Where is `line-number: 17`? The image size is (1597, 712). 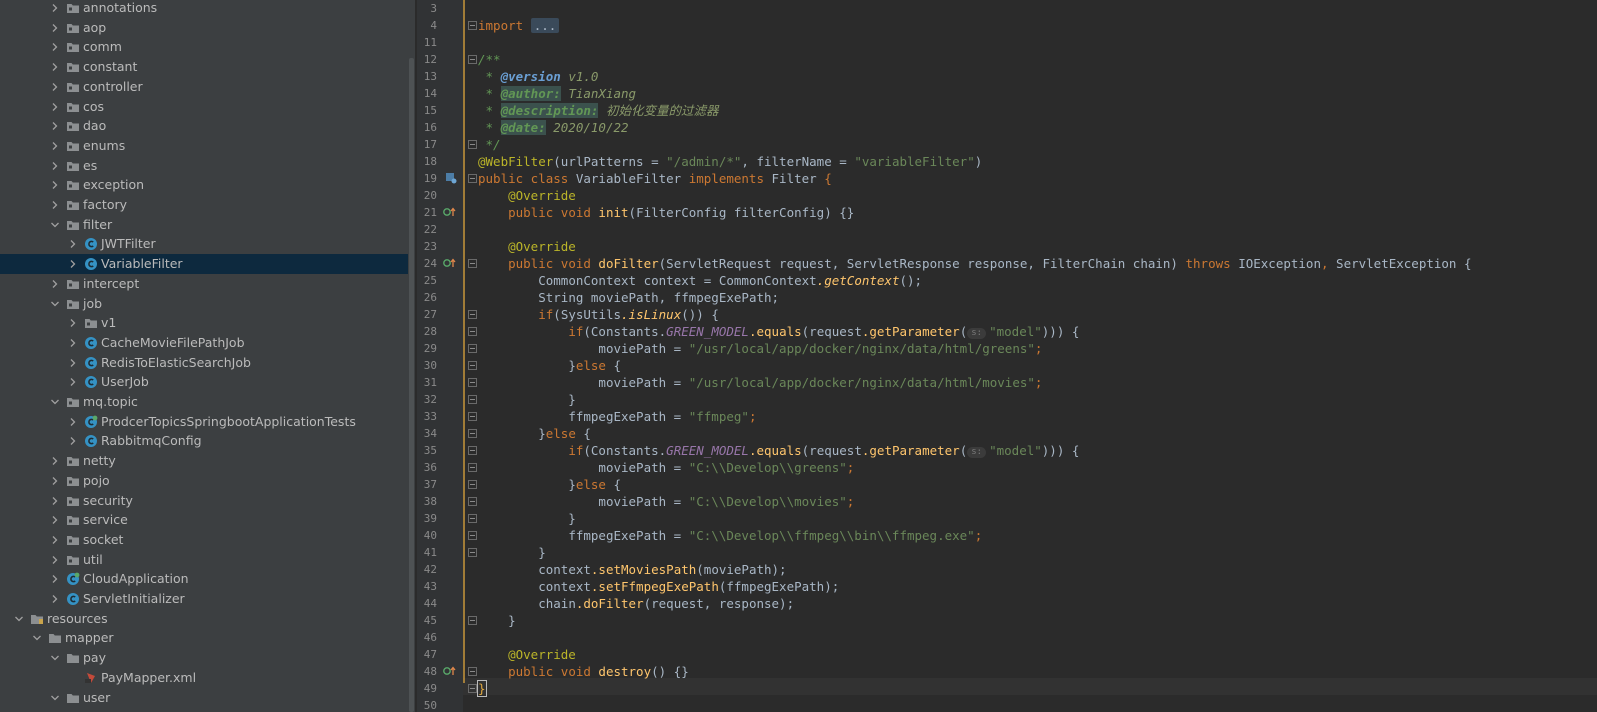
line-number: 17 is located at coordinates (427, 144).